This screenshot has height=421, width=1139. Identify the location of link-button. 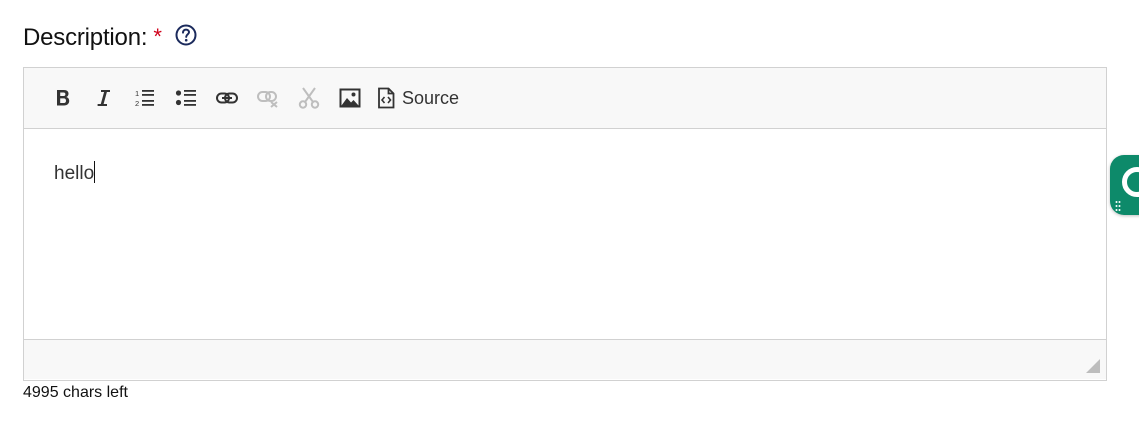
(227, 98).